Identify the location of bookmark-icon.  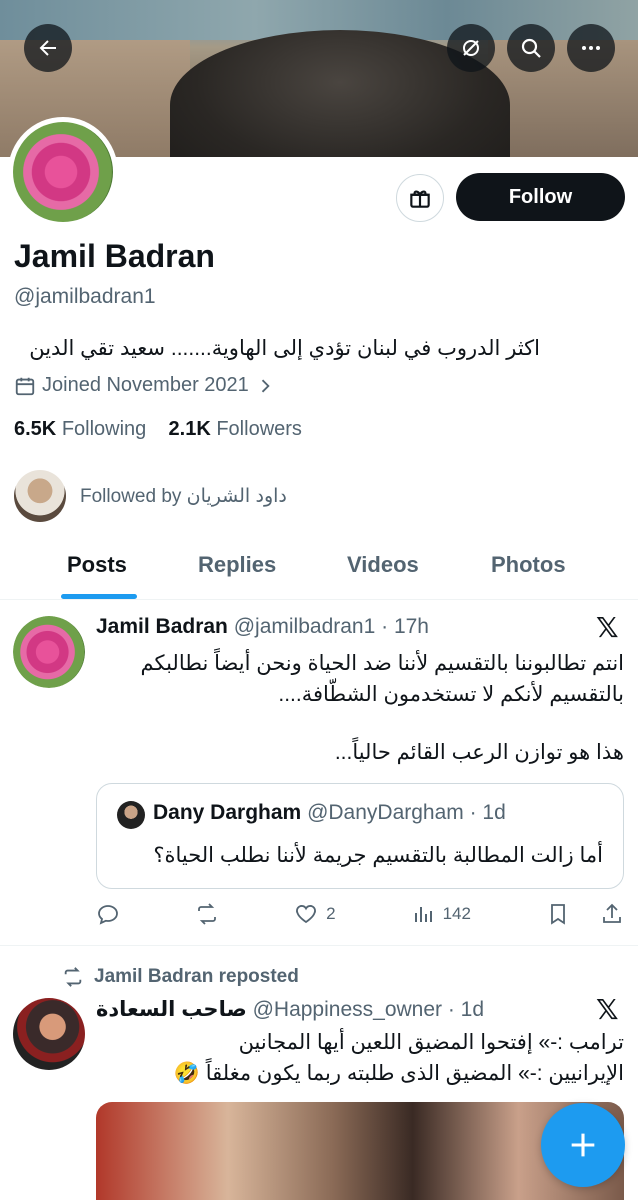
(558, 914).